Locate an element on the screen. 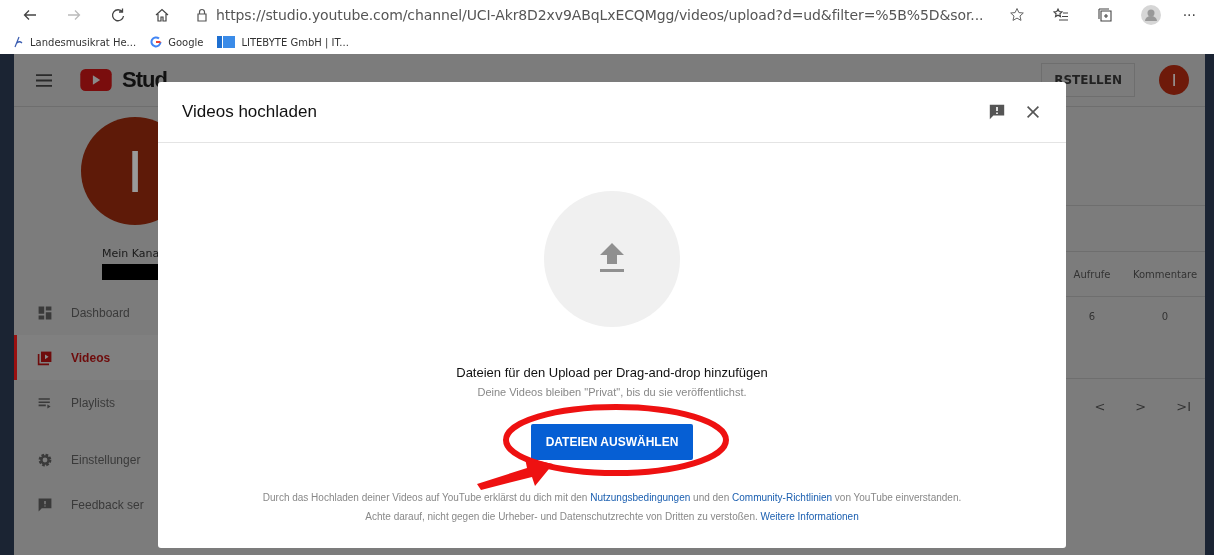 This screenshot has width=1214, height=555. select-files-button: DATEIEN AUSWÄHLEN is located at coordinates (612, 442).